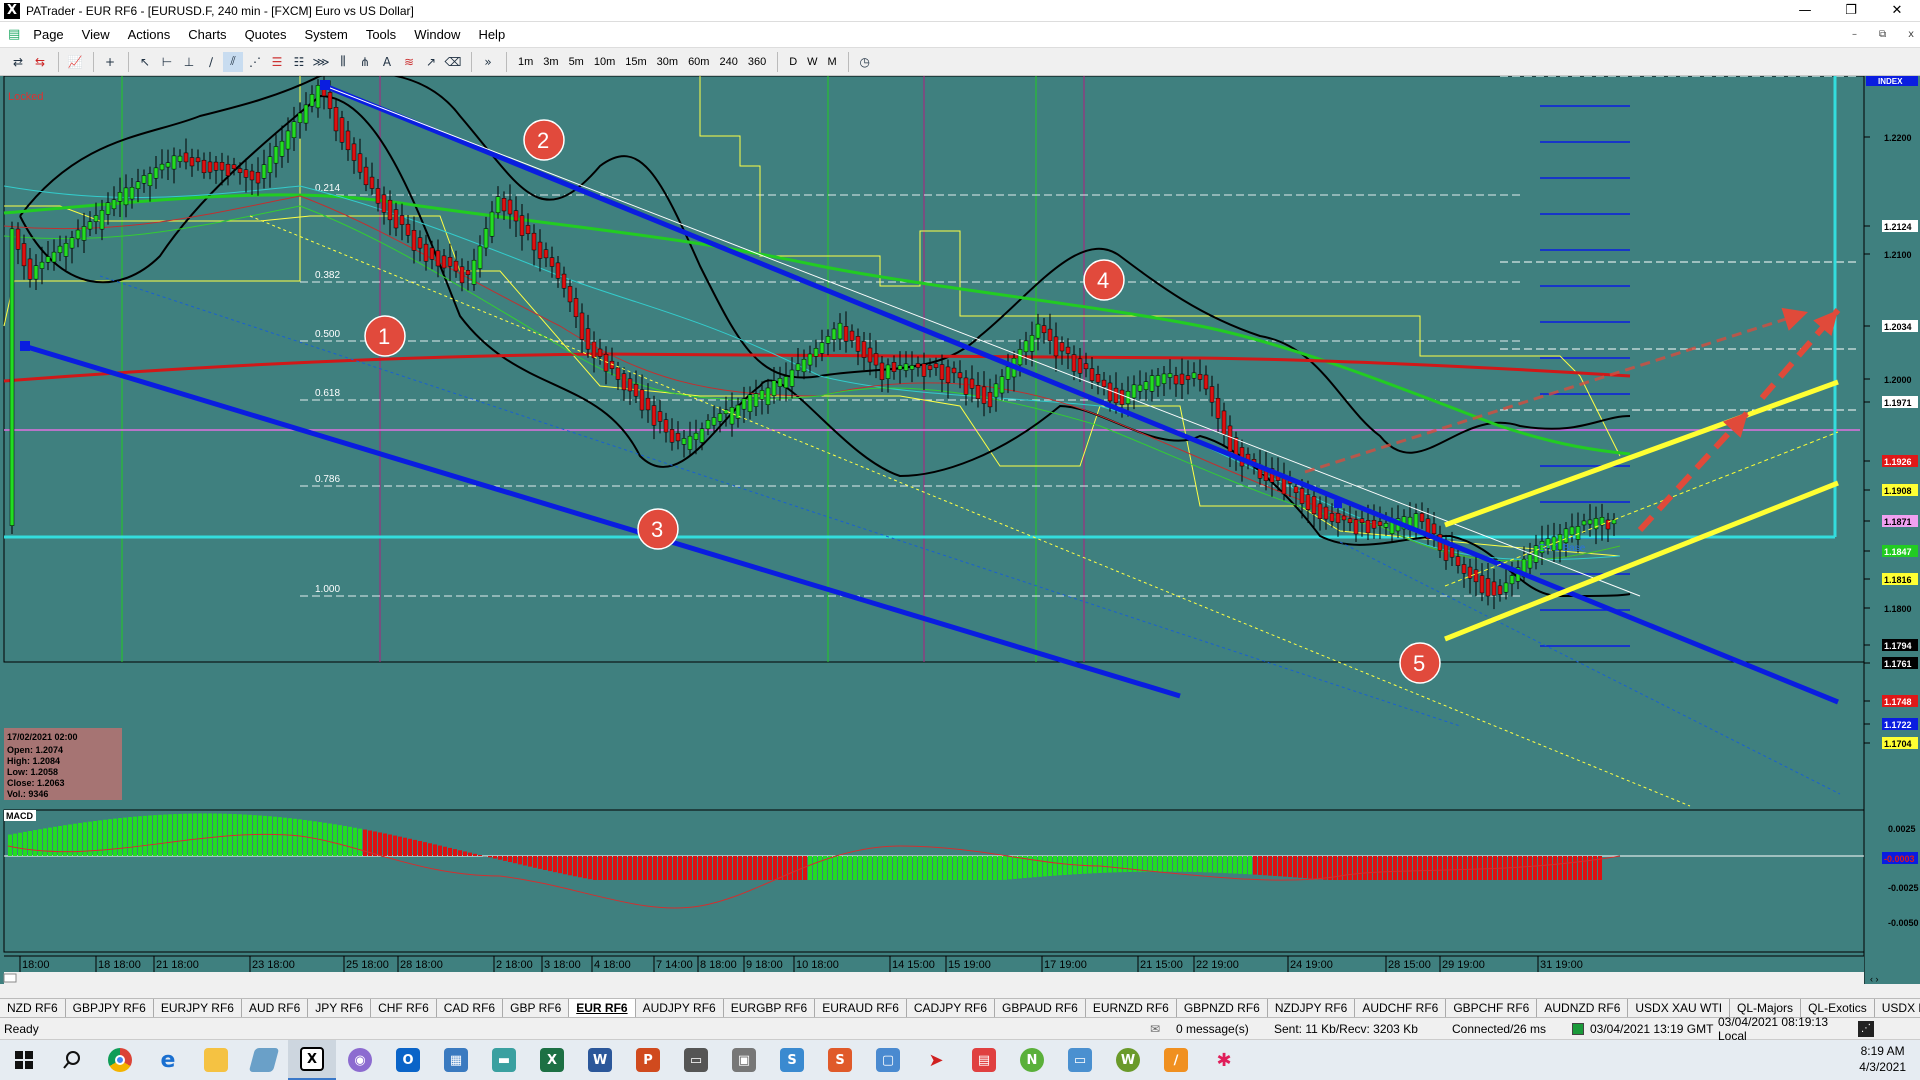 This screenshot has width=1920, height=1080. Describe the element at coordinates (340, 1008) in the screenshot. I see `tab-jpy-rf6: JPY RF6` at that location.